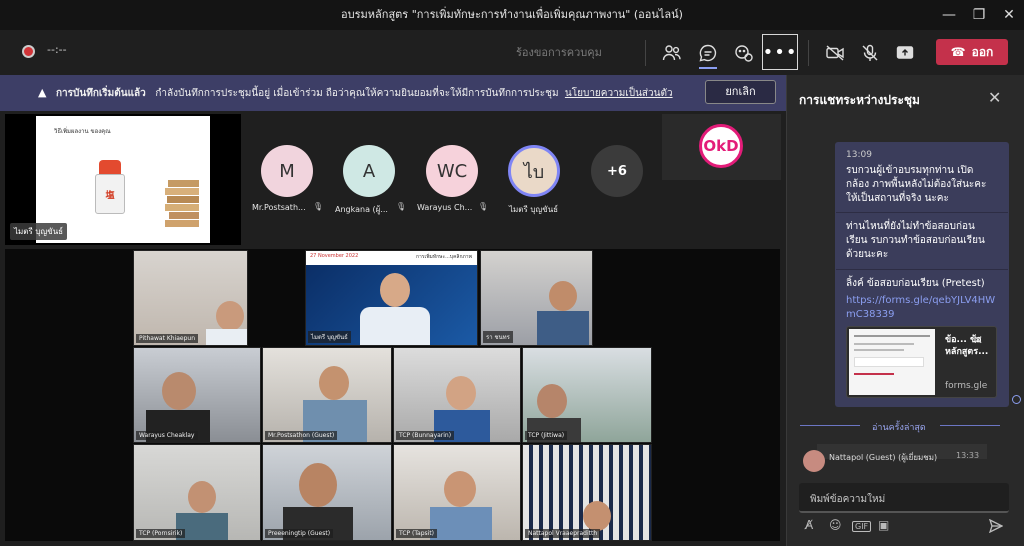 The width and height of the screenshot is (1024, 546). I want to click on close-chat-icon: ✕, so click(994, 97).